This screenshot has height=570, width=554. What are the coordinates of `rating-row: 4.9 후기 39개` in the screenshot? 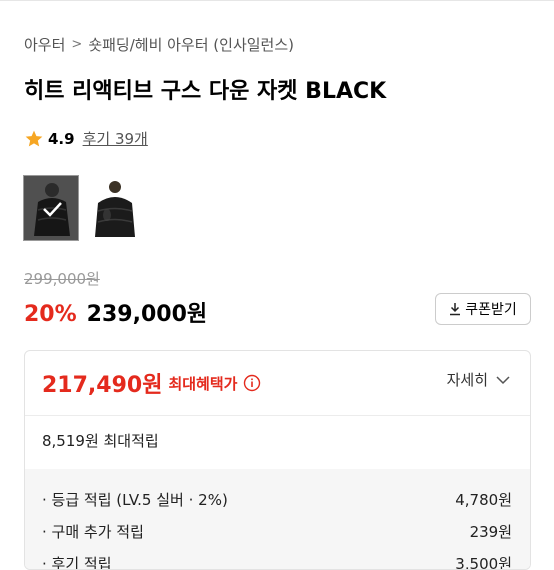 It's located at (86, 138).